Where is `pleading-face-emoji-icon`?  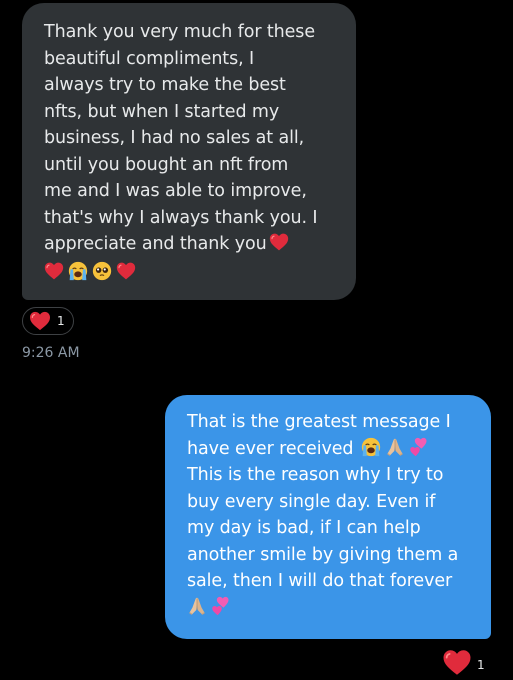 pleading-face-emoji-icon is located at coordinates (102, 271).